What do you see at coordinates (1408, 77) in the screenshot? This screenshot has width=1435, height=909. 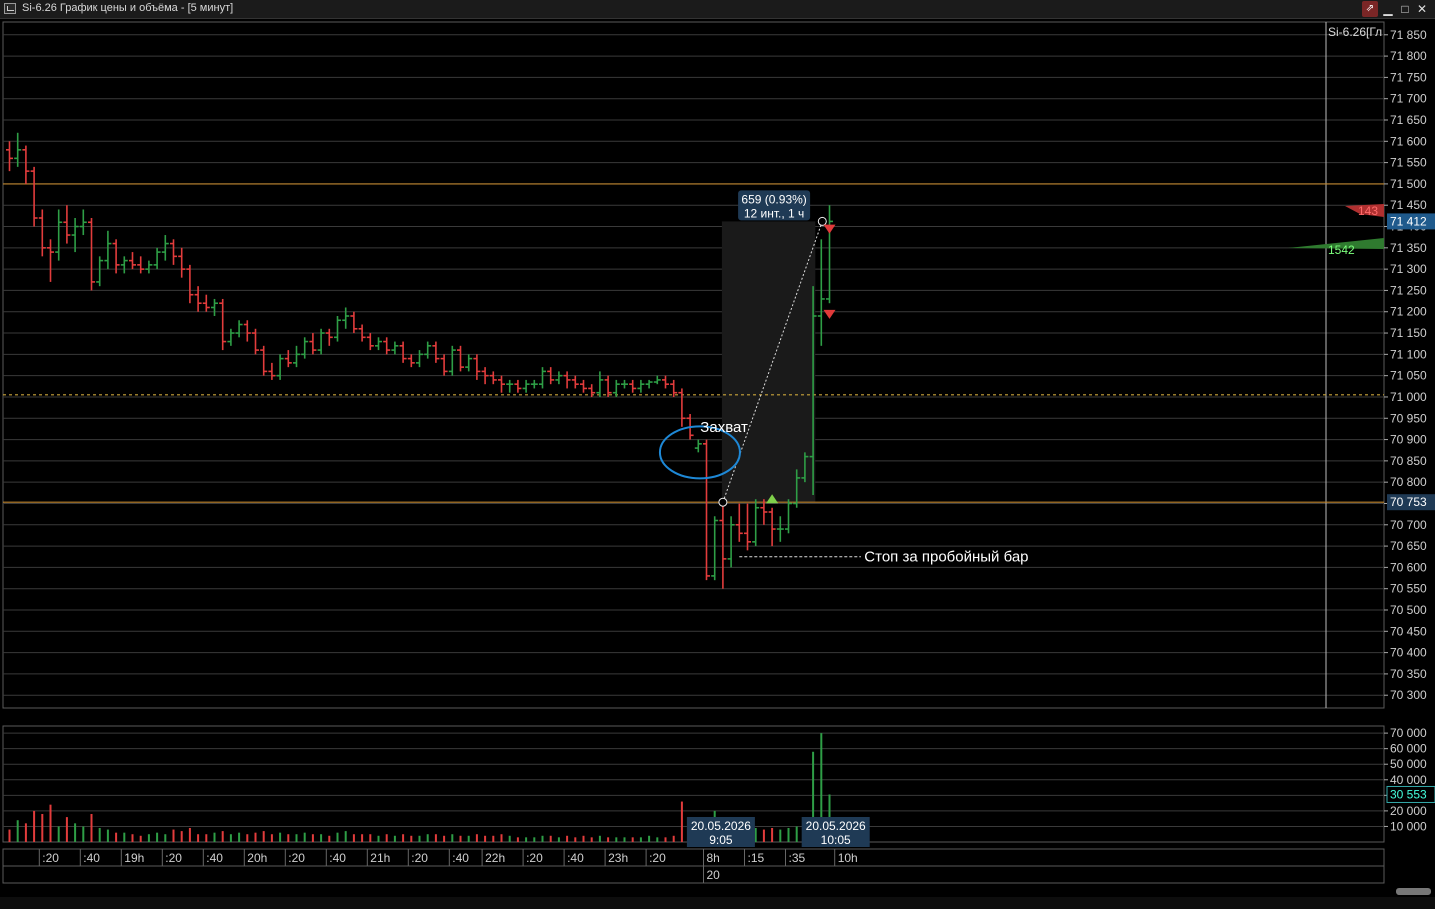 I see `price-tick-label: 71 750` at bounding box center [1408, 77].